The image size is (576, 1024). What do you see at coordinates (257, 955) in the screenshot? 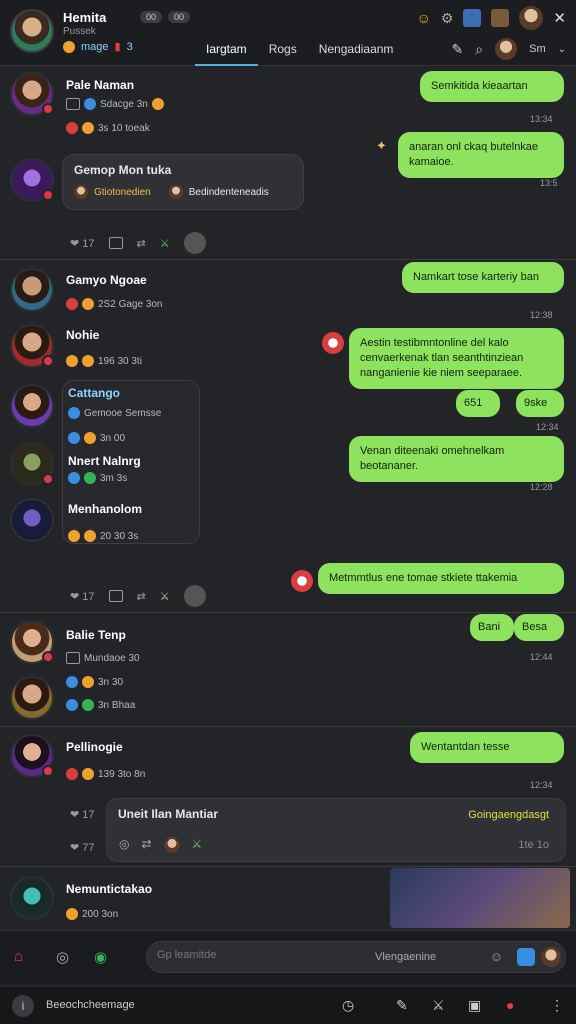
I see `message-input` at bounding box center [257, 955].